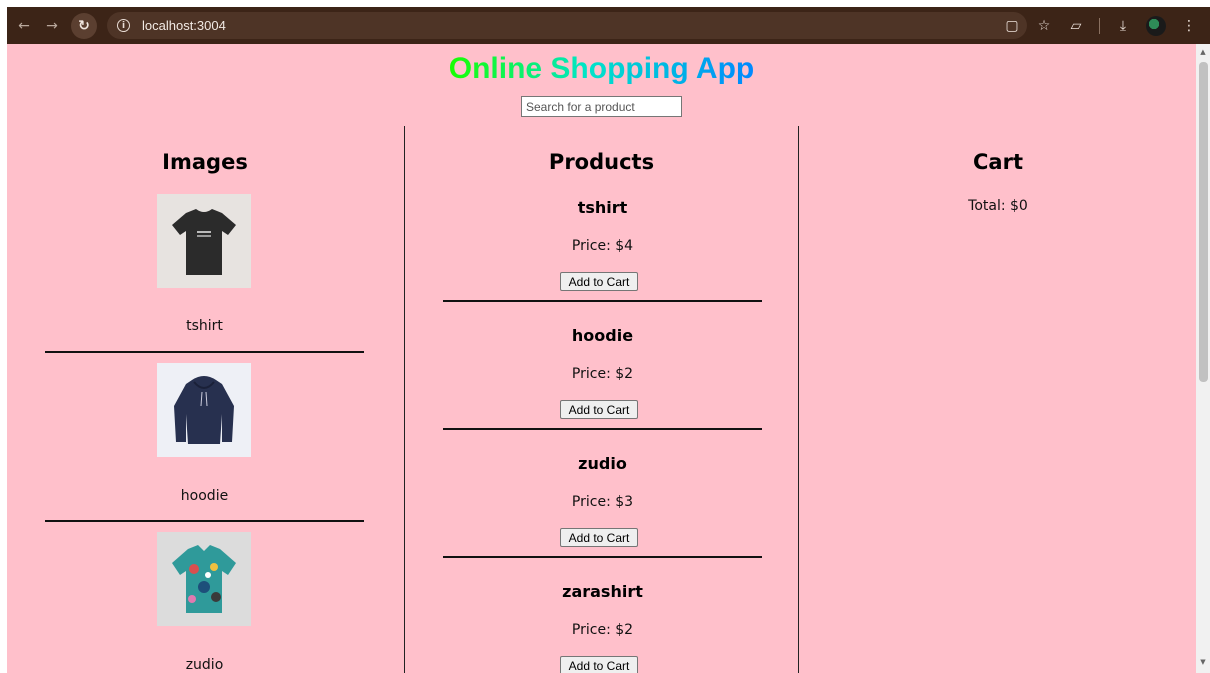 This screenshot has width=1210, height=673. I want to click on url-text: localhost:3004, so click(184, 25).